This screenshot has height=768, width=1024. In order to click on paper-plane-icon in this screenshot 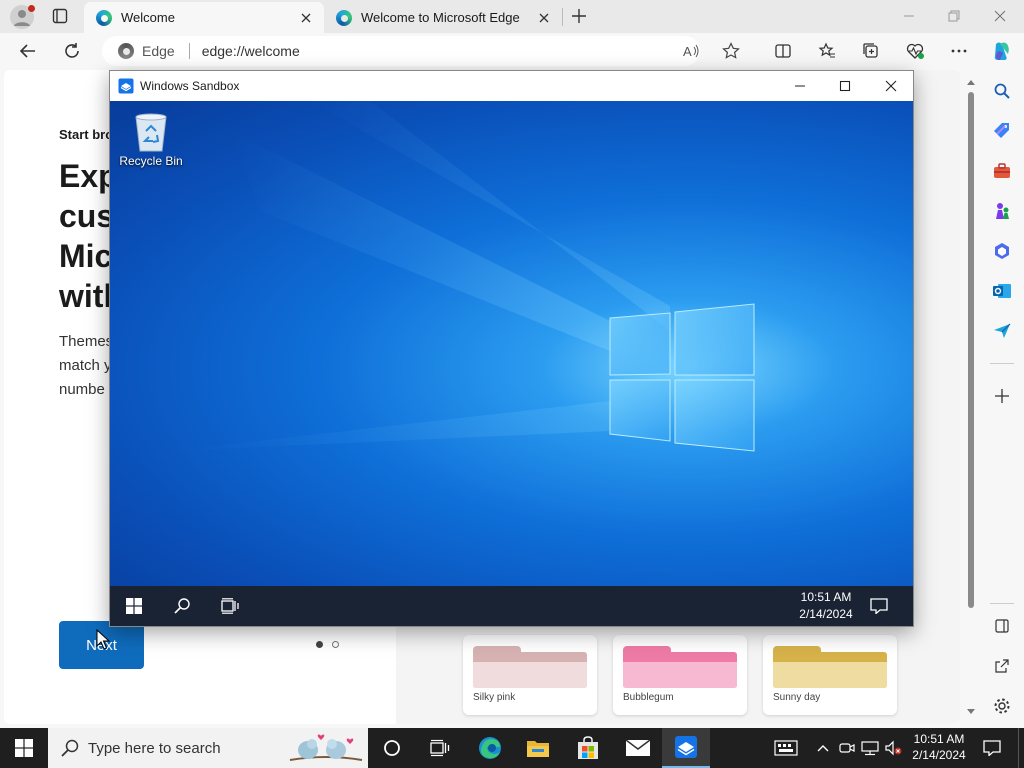, I will do `click(1002, 330)`.